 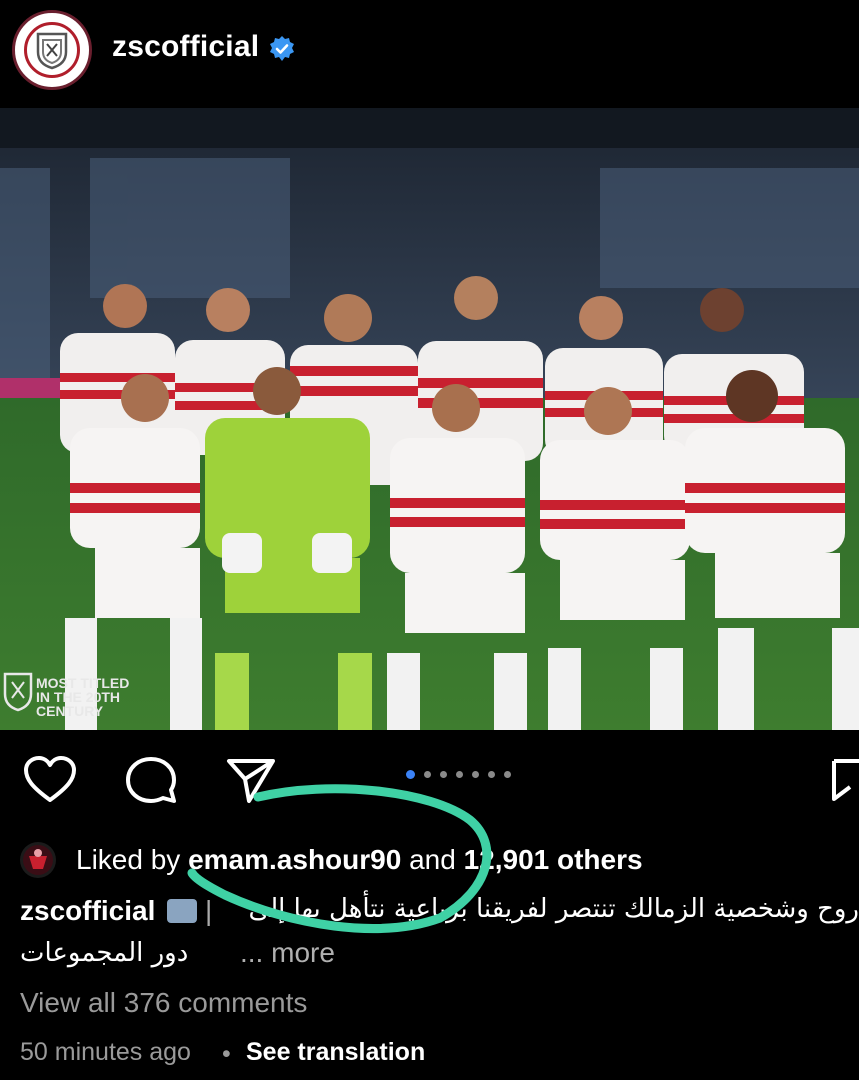 What do you see at coordinates (844, 781) in the screenshot?
I see `save-bookmark-icon` at bounding box center [844, 781].